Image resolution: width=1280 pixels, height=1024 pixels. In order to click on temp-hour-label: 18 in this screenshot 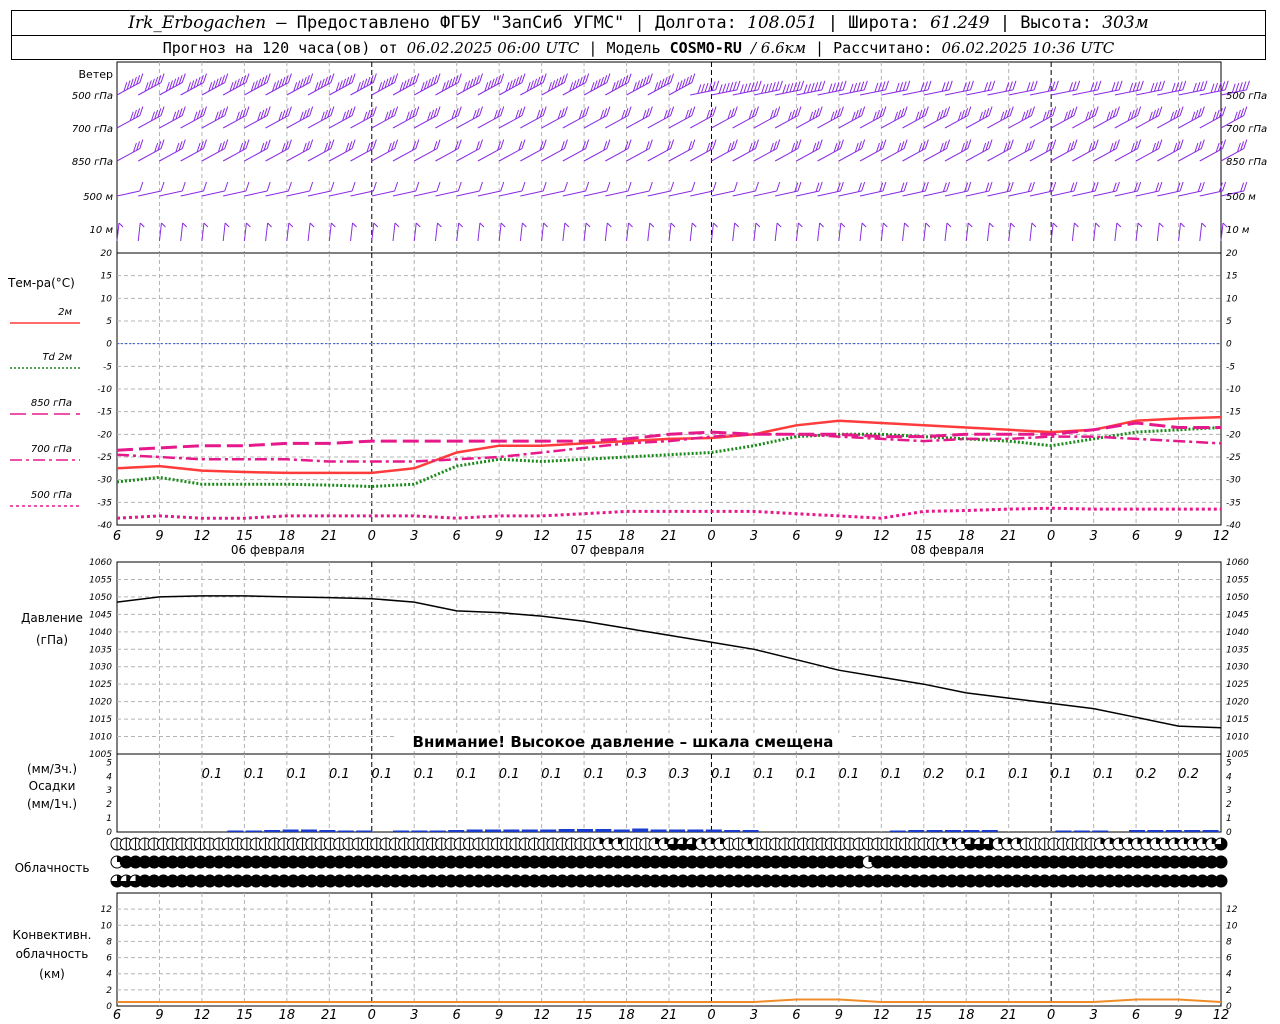, I will do `click(966, 536)`.